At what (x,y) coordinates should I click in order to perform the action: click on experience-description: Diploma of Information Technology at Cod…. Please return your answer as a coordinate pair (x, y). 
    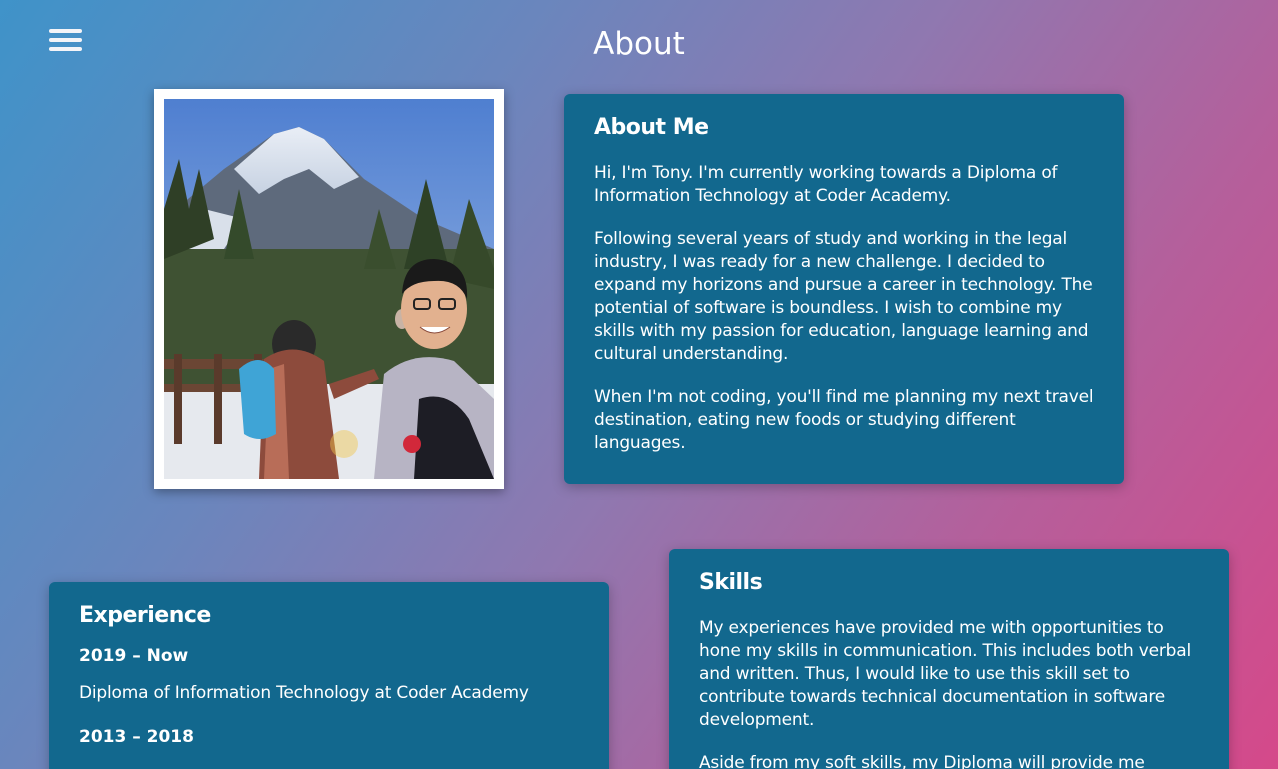
    Looking at the image, I should click on (304, 693).